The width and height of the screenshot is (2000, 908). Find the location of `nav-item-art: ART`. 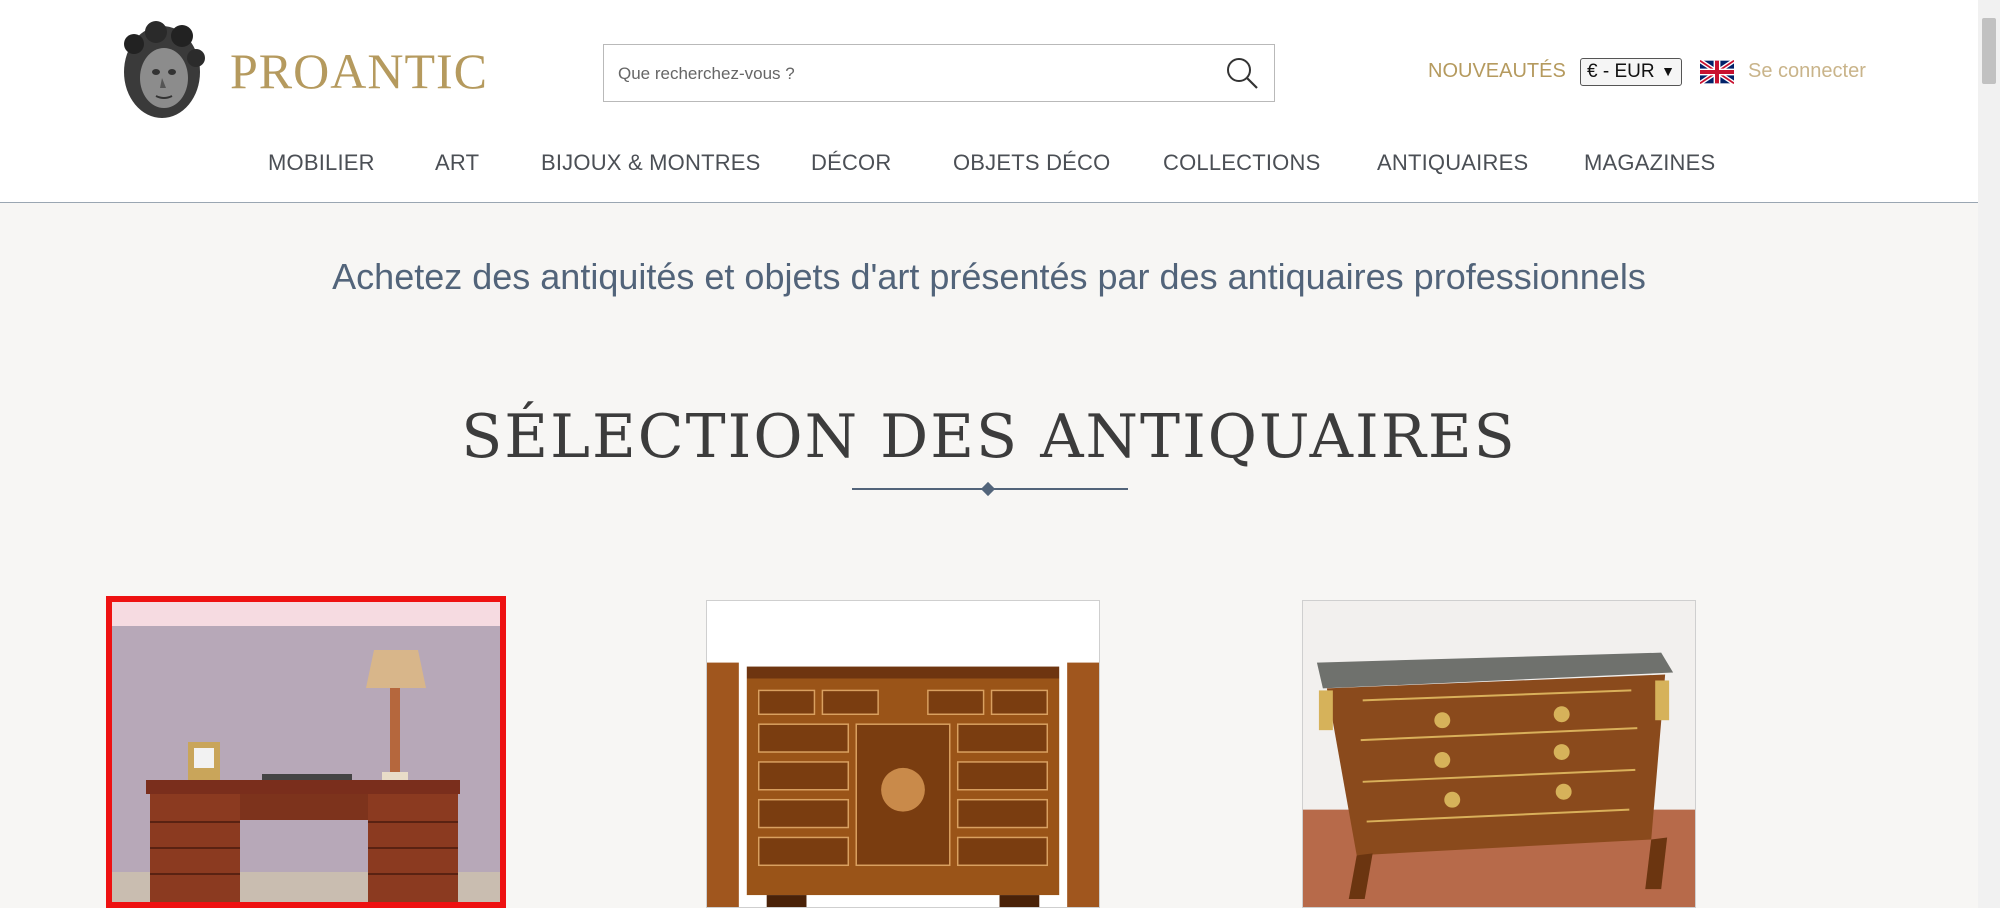

nav-item-art: ART is located at coordinates (457, 163).